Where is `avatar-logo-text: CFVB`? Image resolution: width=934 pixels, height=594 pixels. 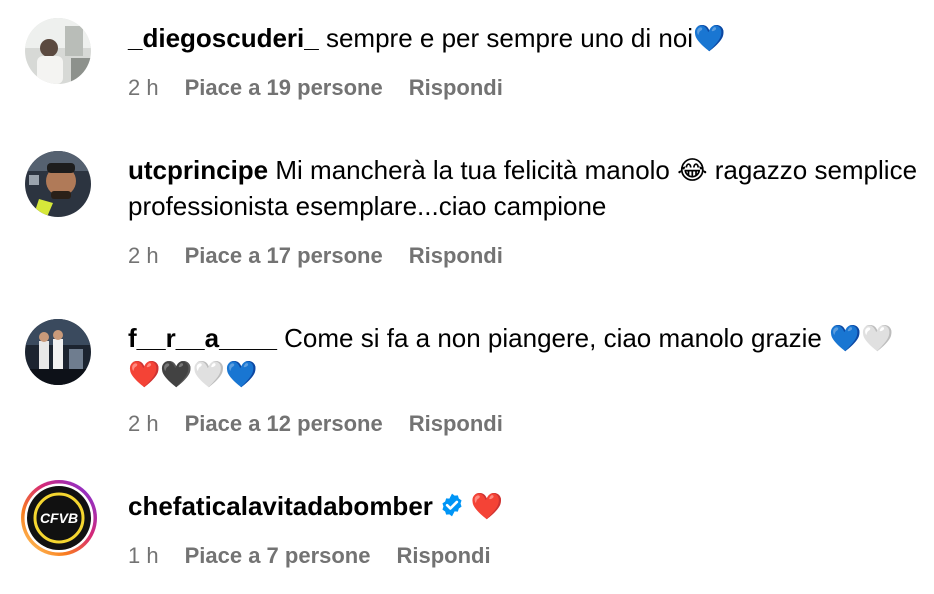
avatar-logo-text: CFVB is located at coordinates (59, 518).